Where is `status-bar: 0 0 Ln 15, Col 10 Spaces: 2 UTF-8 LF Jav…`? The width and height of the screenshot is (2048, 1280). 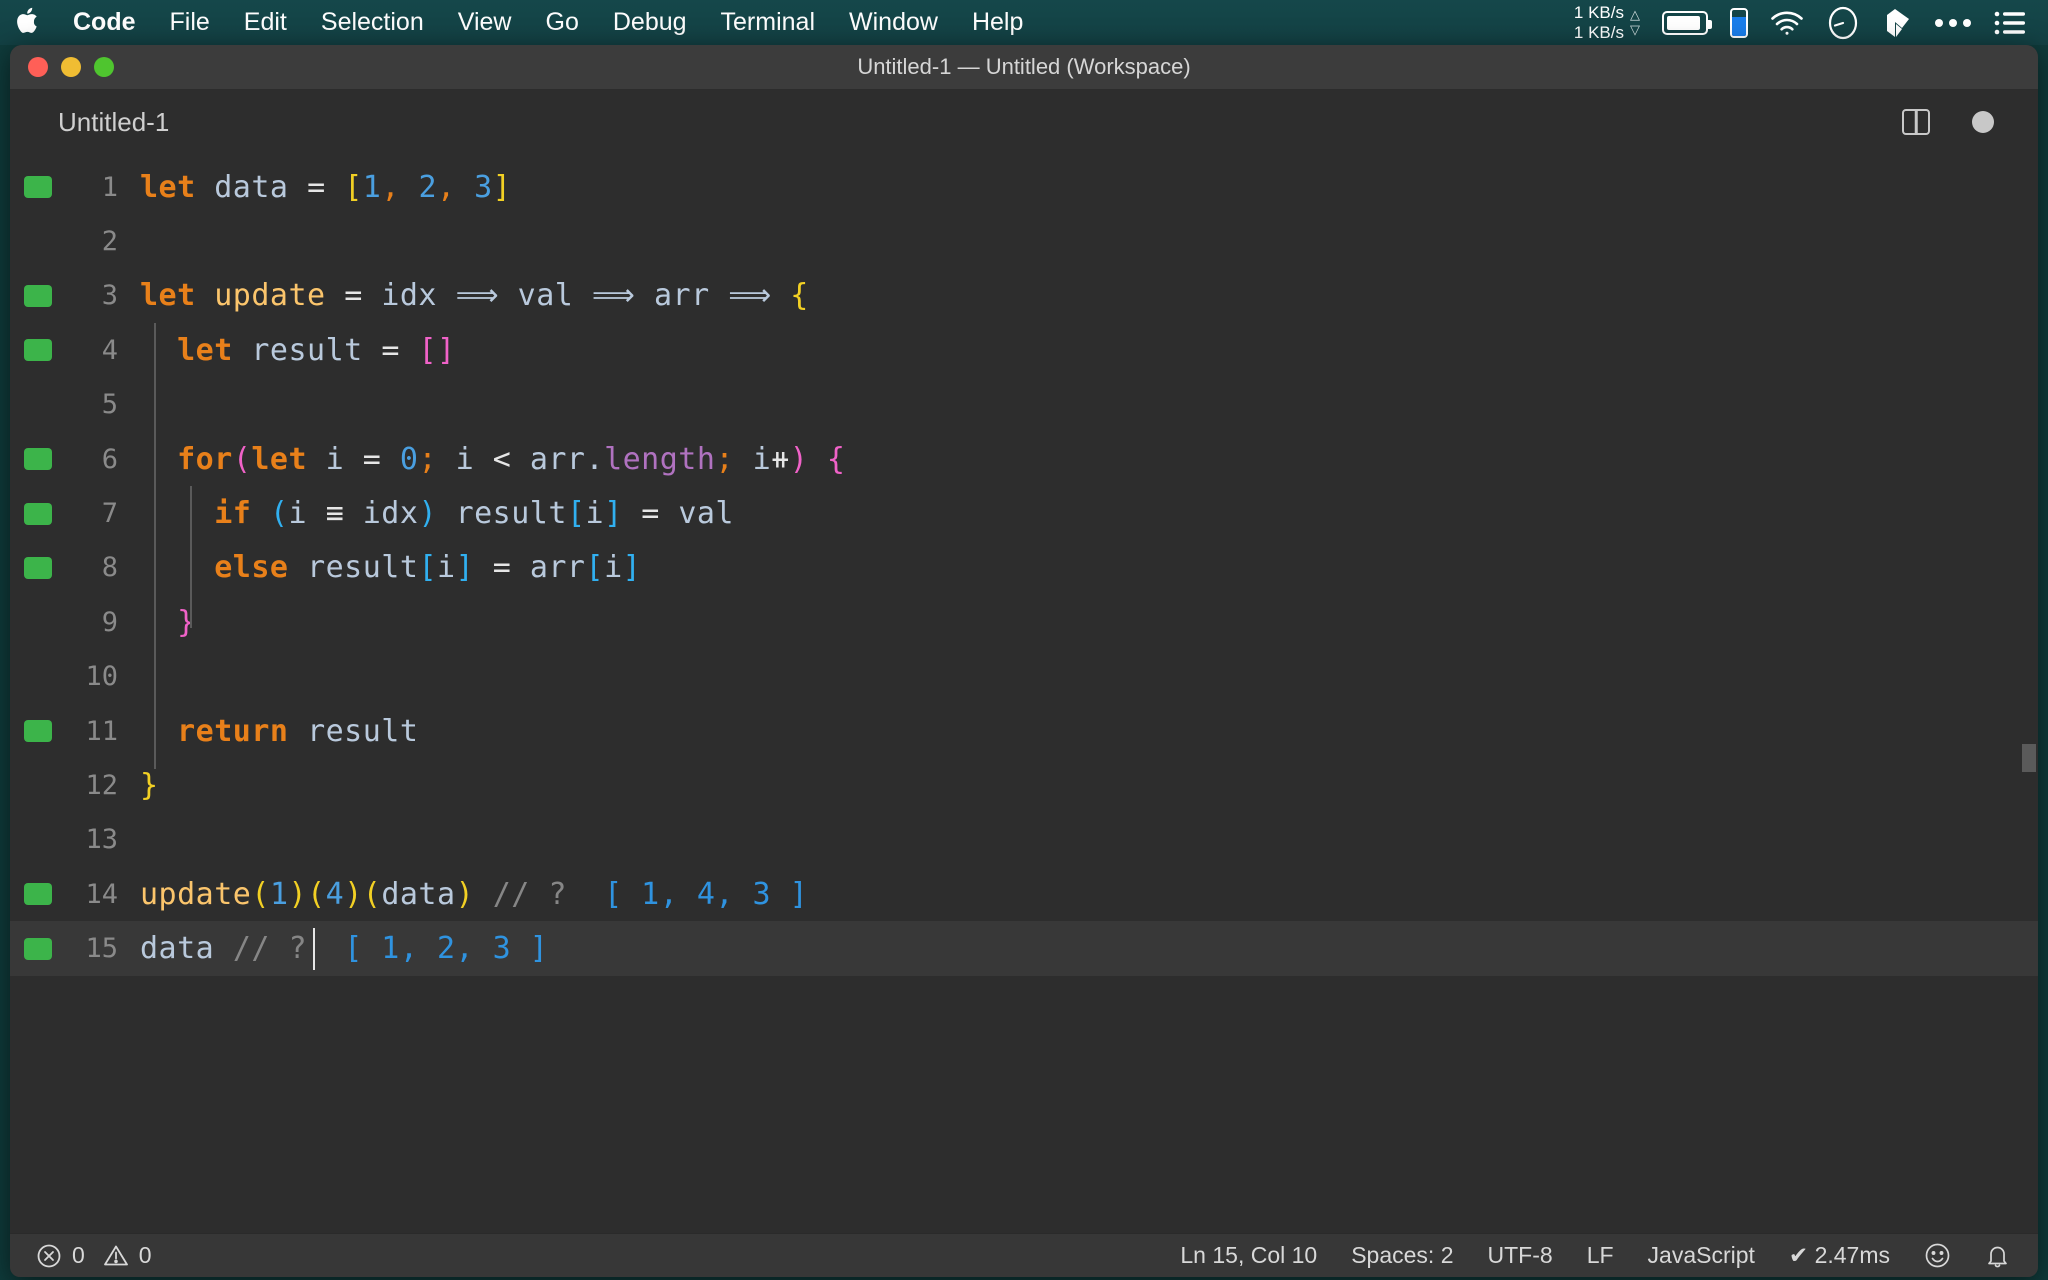 status-bar: 0 0 Ln 15, Col 10 Spaces: 2 UTF-8 LF Jav… is located at coordinates (1024, 1255).